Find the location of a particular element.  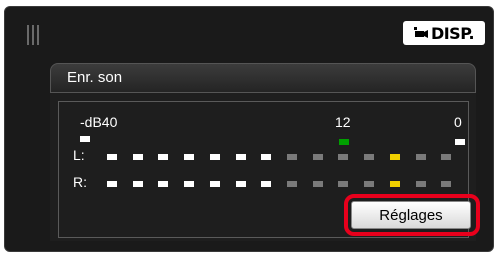

left-level-meter is located at coordinates (287, 157).